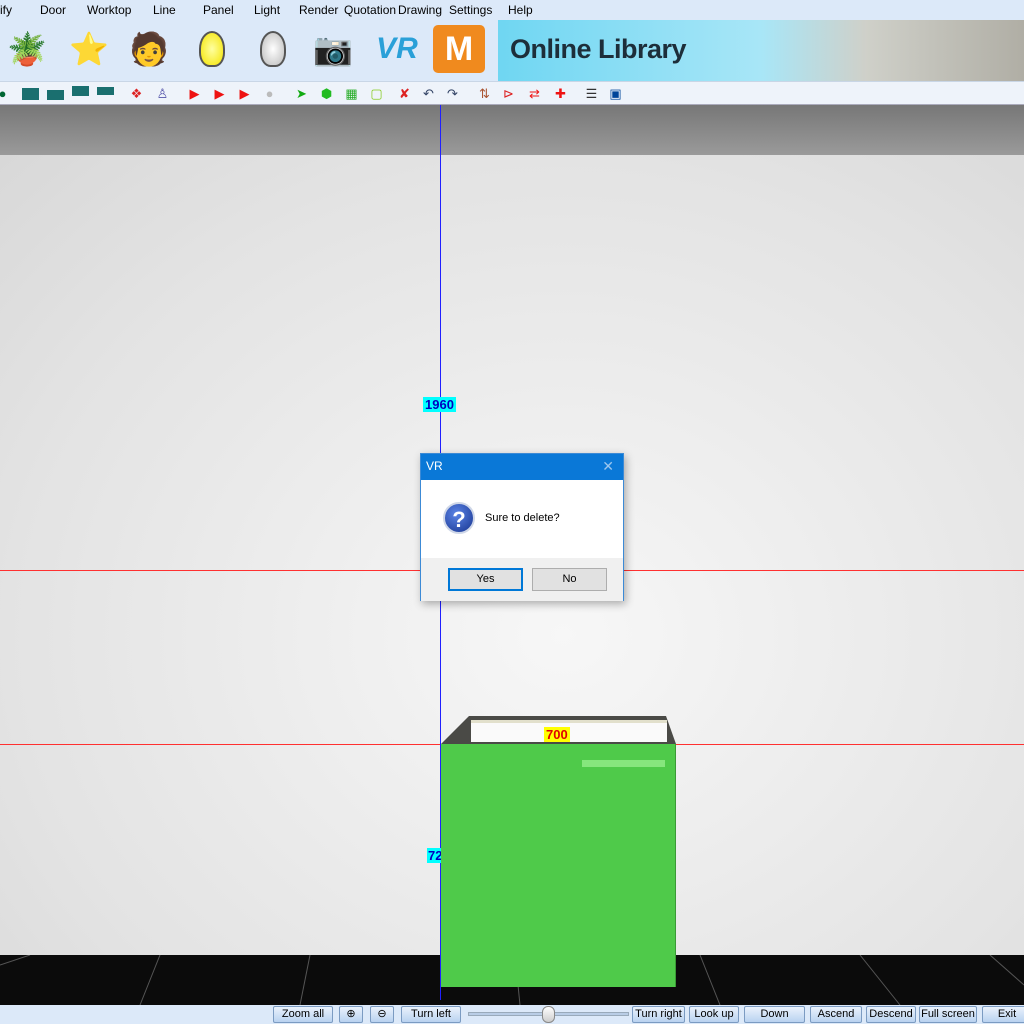 The width and height of the screenshot is (1024, 1024). Describe the element at coordinates (512, 130) in the screenshot. I see `ceiling` at that location.